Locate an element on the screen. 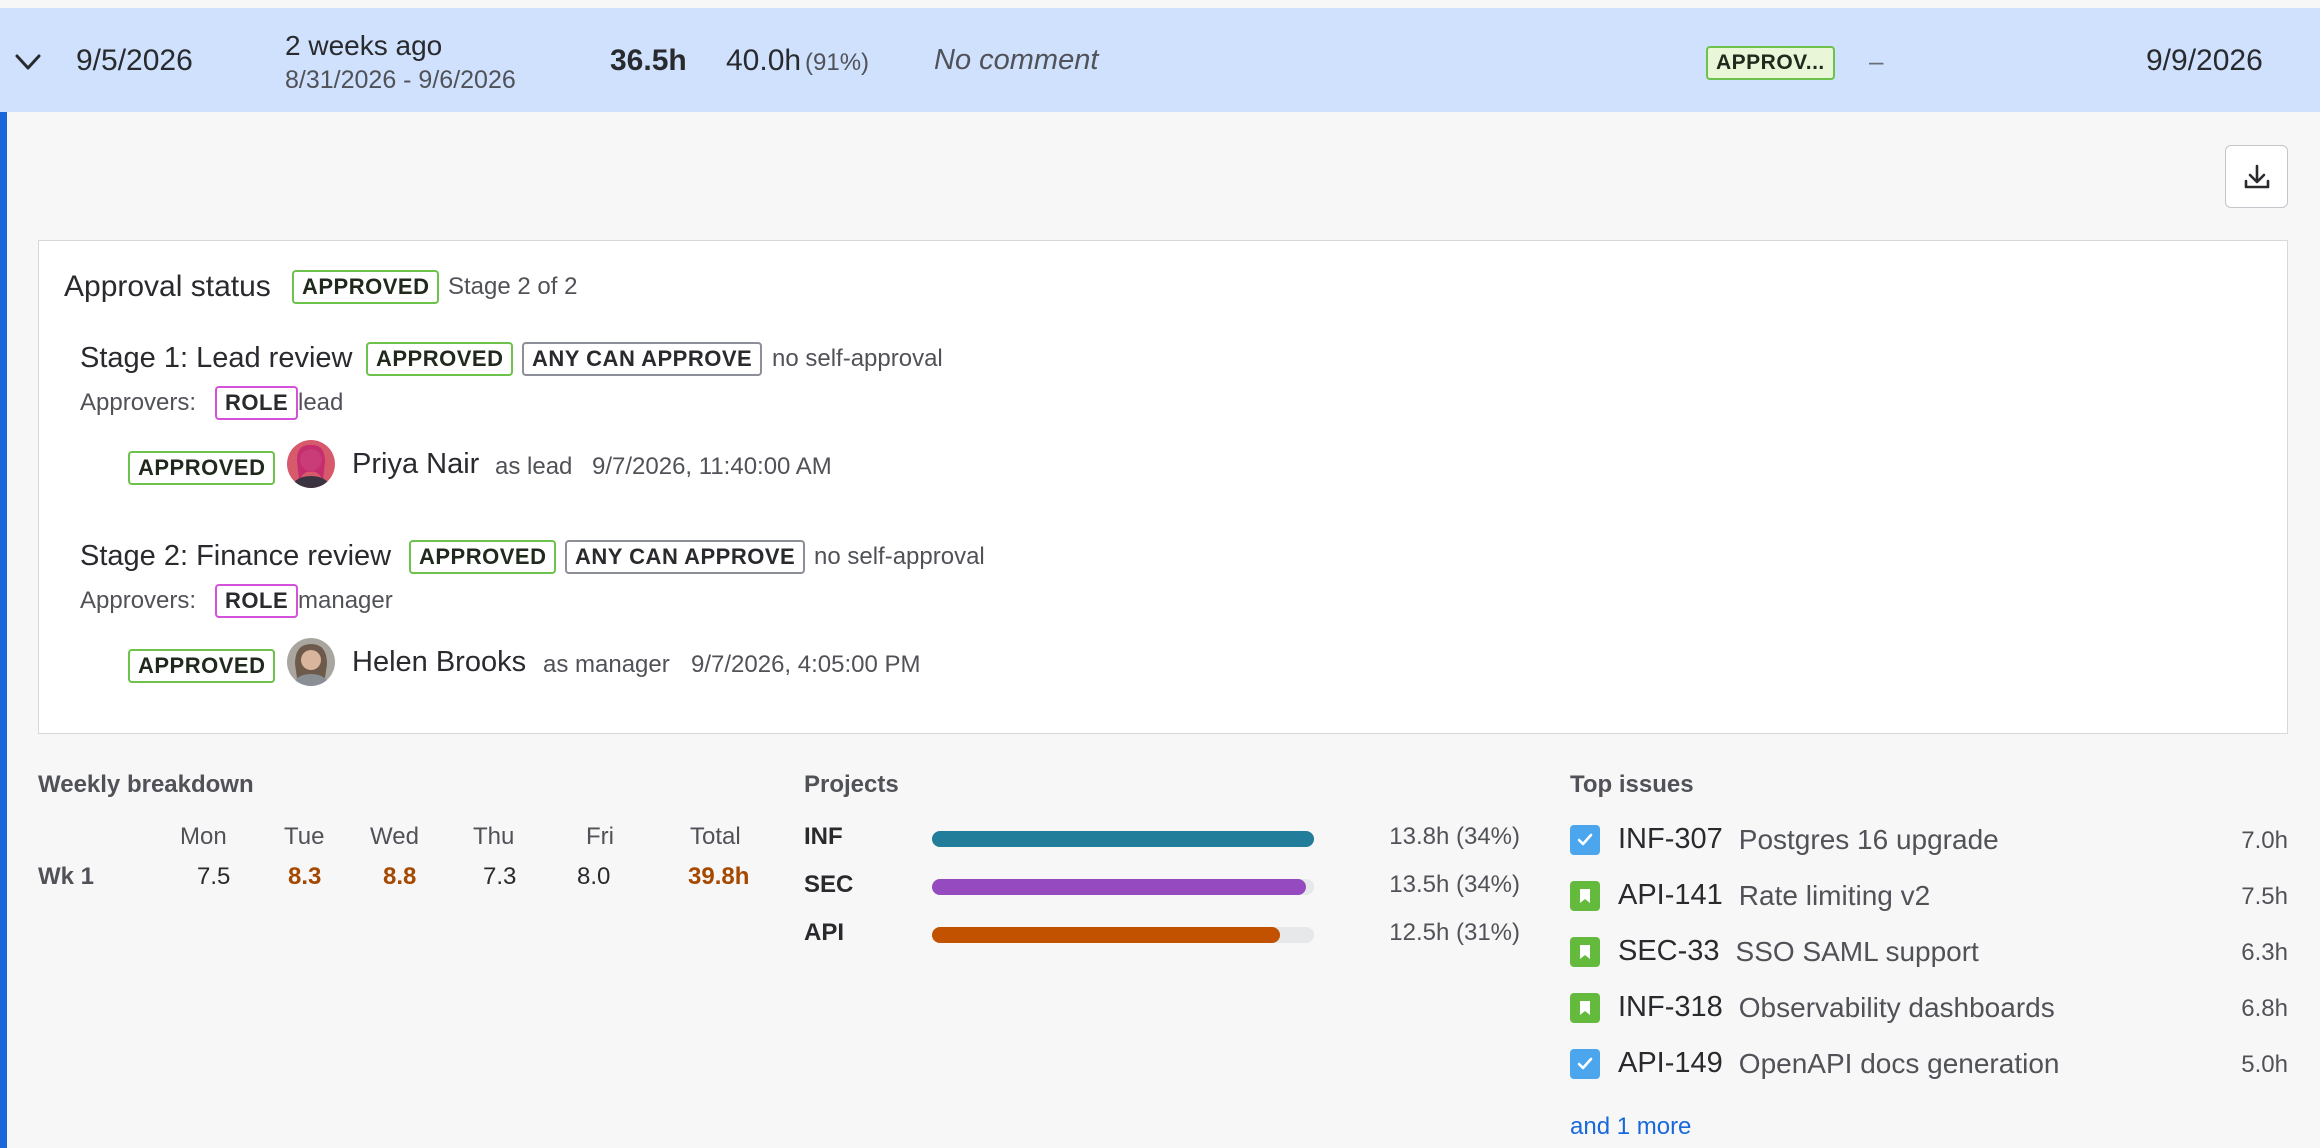  top-issues-title: Top issues is located at coordinates (1632, 784).